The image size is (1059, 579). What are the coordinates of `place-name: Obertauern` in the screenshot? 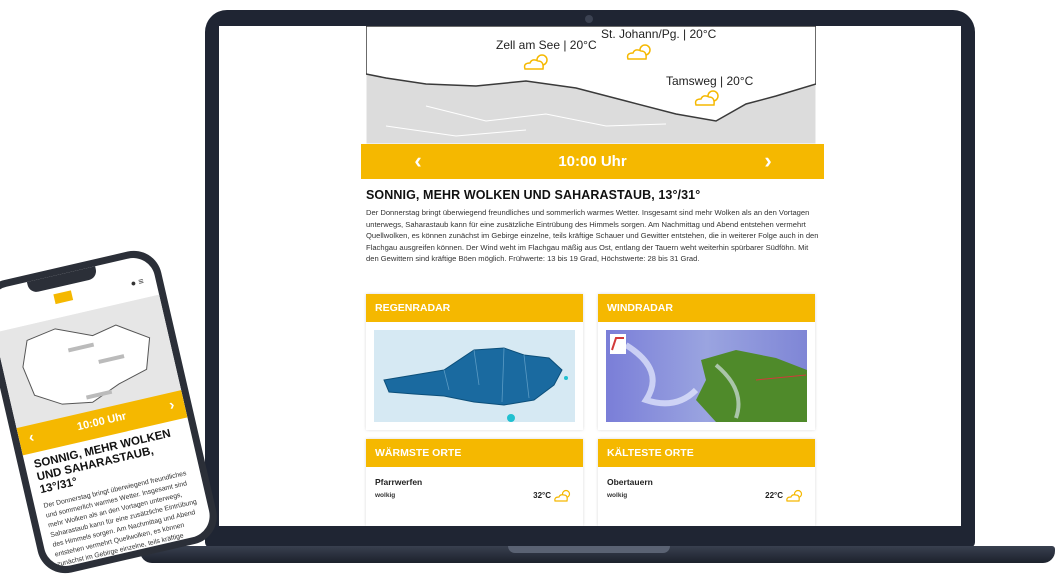 It's located at (630, 482).